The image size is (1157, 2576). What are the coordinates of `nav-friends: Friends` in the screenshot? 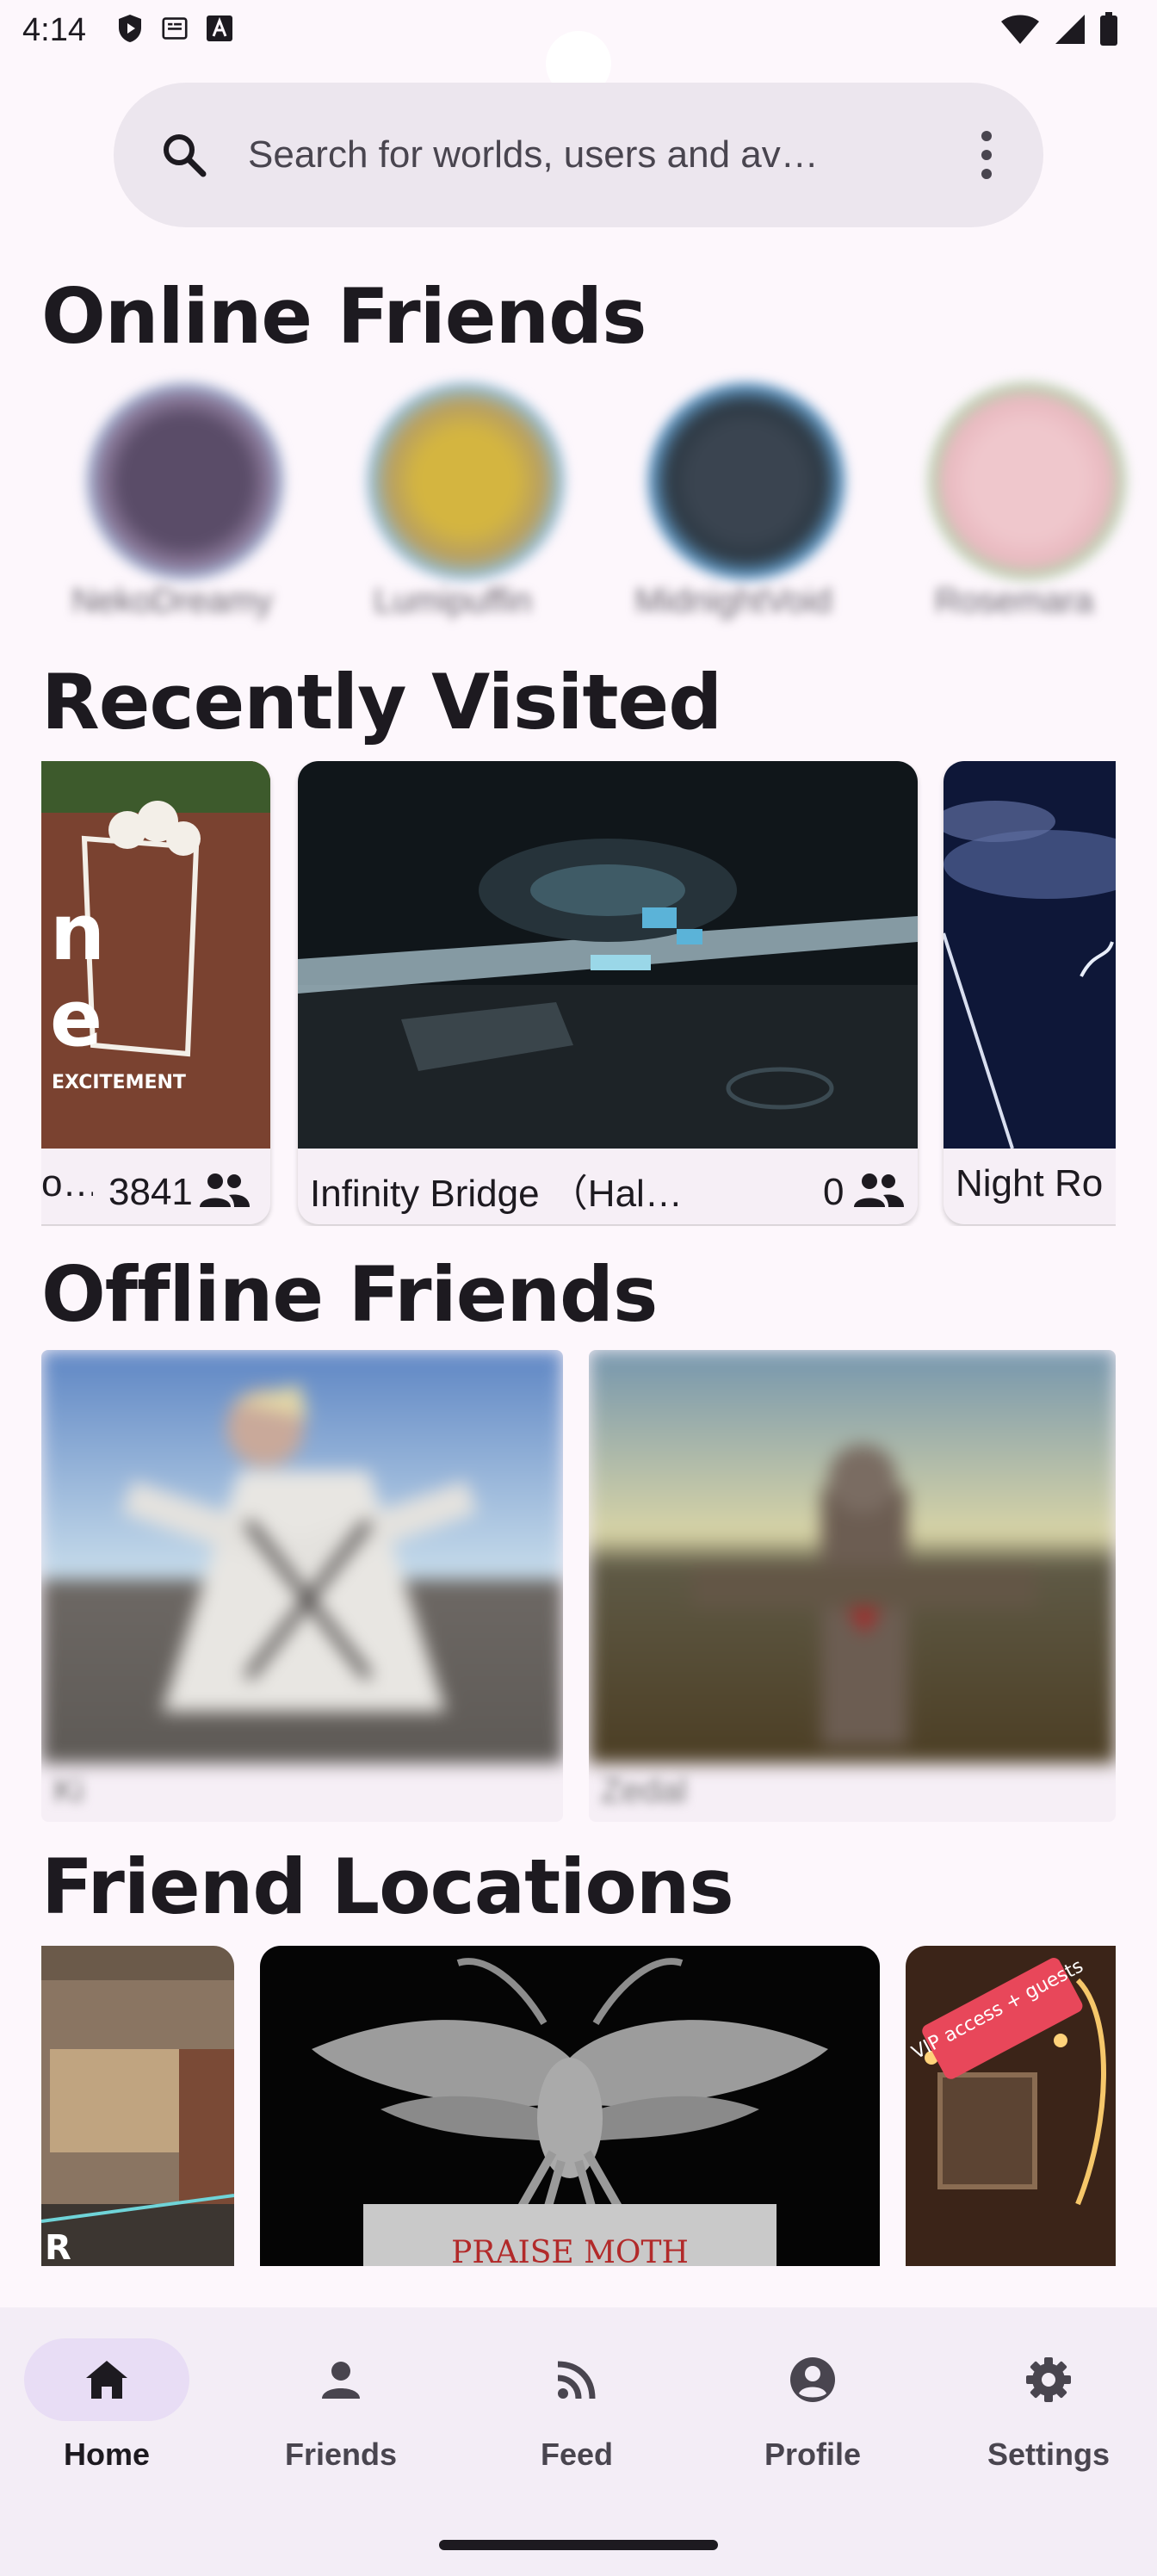 It's located at (341, 2424).